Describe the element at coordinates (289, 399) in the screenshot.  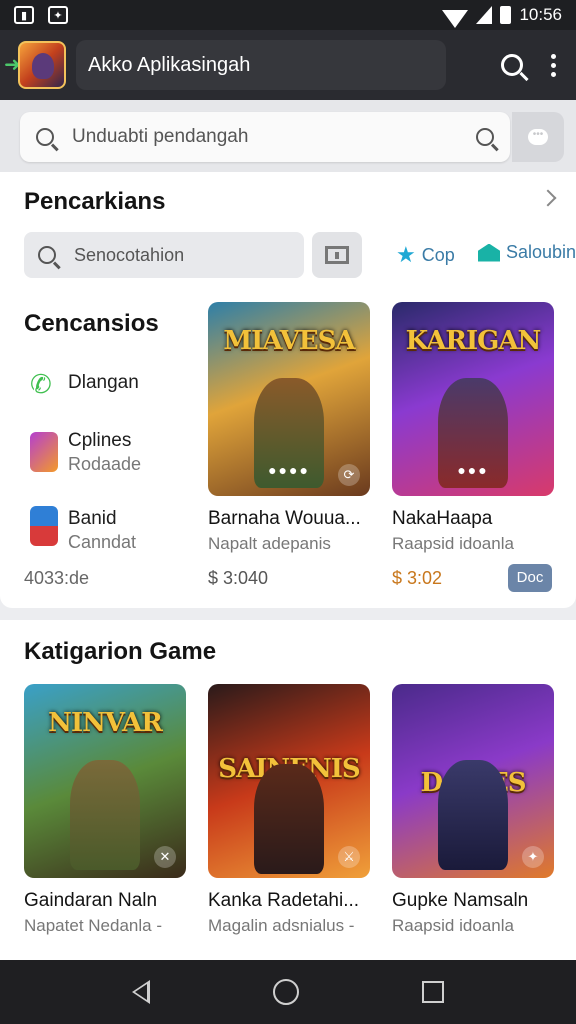
I see `game-thumbnail: MIAVESA ●●●● ⟳` at that location.